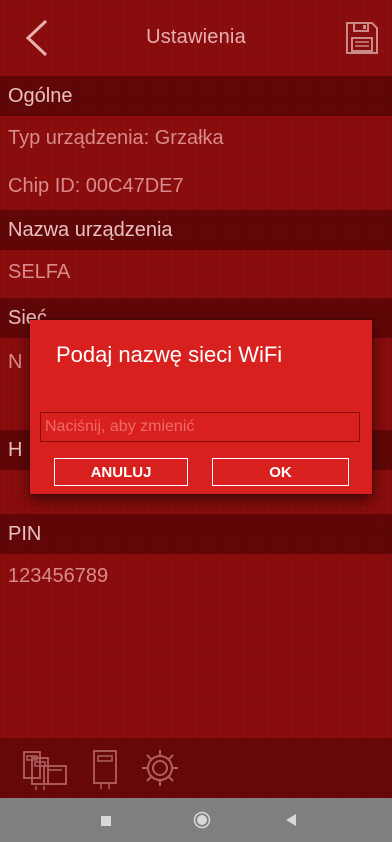  I want to click on save-button, so click(362, 38).